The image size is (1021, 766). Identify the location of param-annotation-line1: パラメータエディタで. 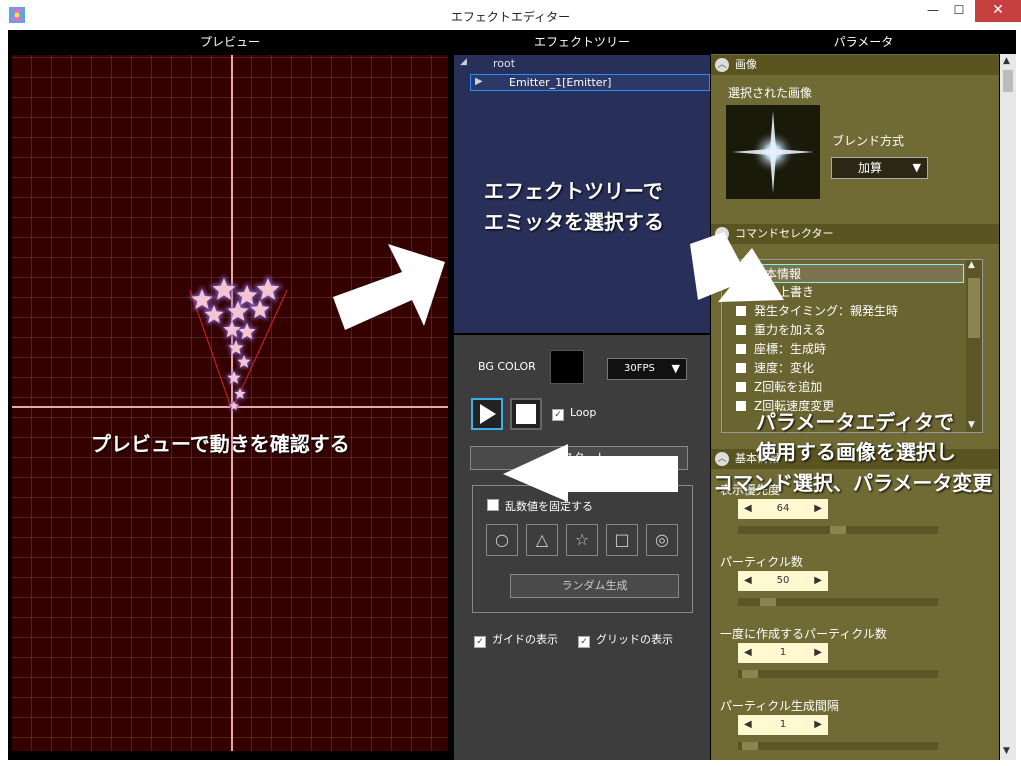
(855, 422).